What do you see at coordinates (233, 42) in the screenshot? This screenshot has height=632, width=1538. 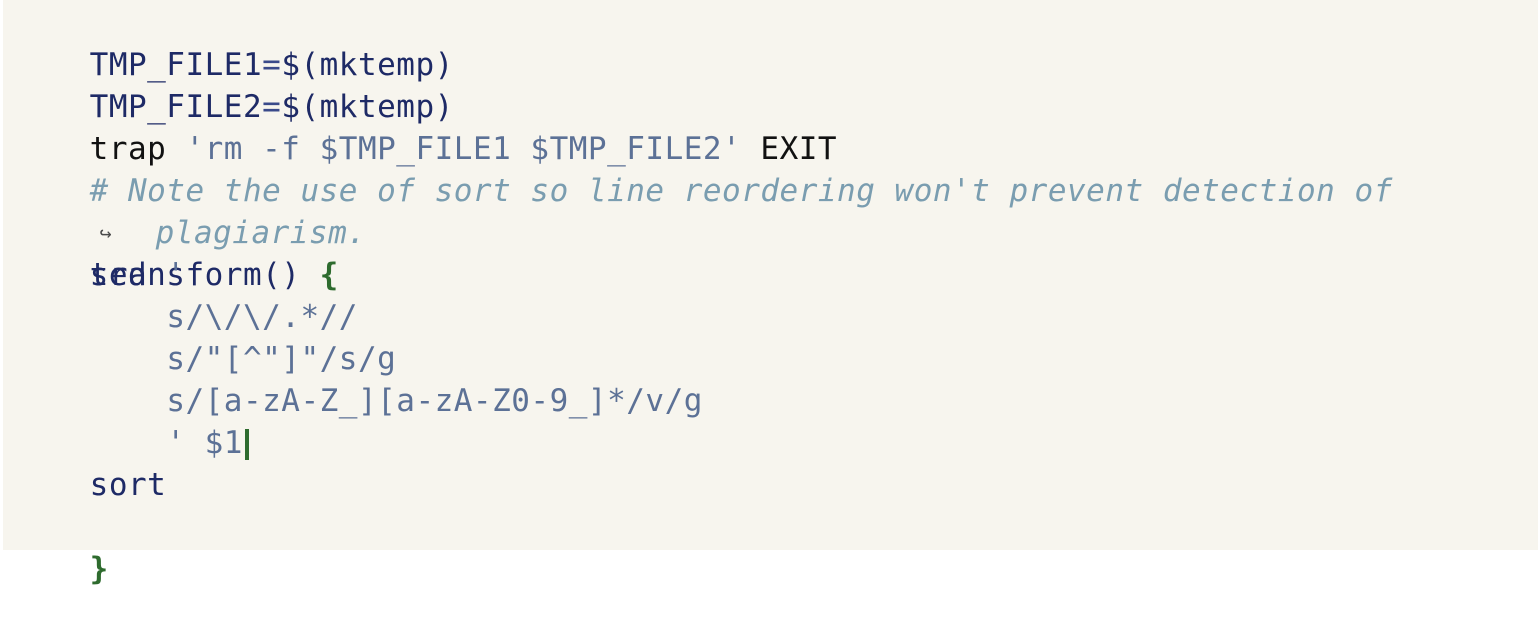 I see `code-line-1: TMP_FILE1=$(mktemp)` at bounding box center [233, 42].